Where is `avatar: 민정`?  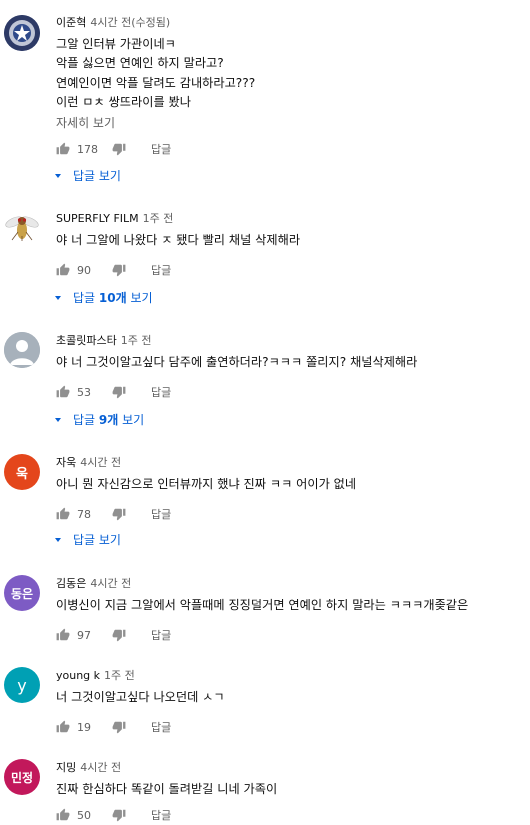
avatar: 민정 is located at coordinates (22, 777).